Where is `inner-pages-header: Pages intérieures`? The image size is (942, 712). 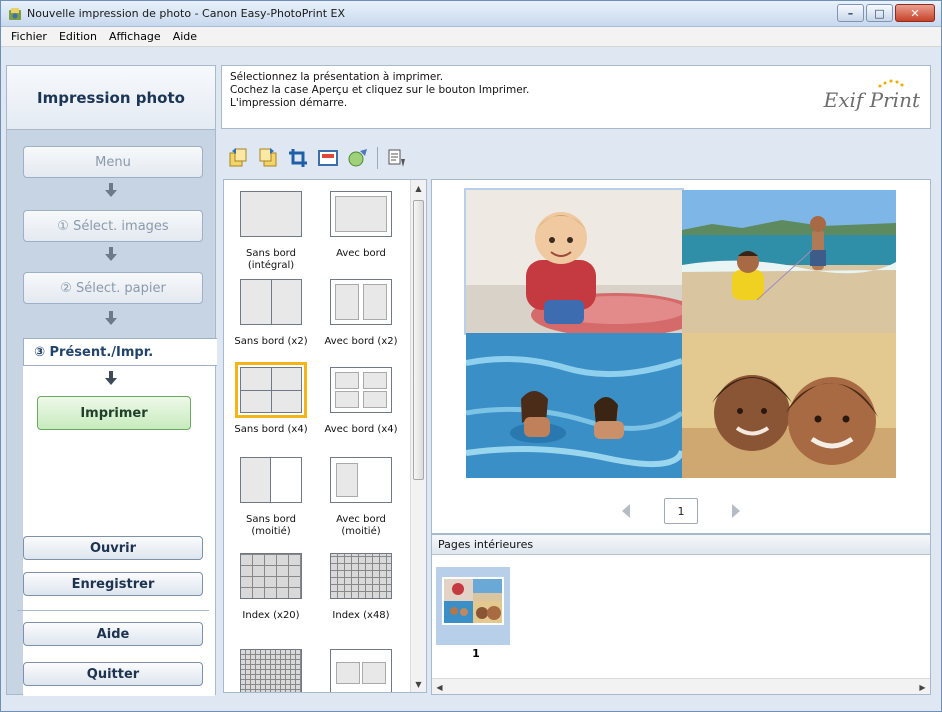 inner-pages-header: Pages intérieures is located at coordinates (681, 545).